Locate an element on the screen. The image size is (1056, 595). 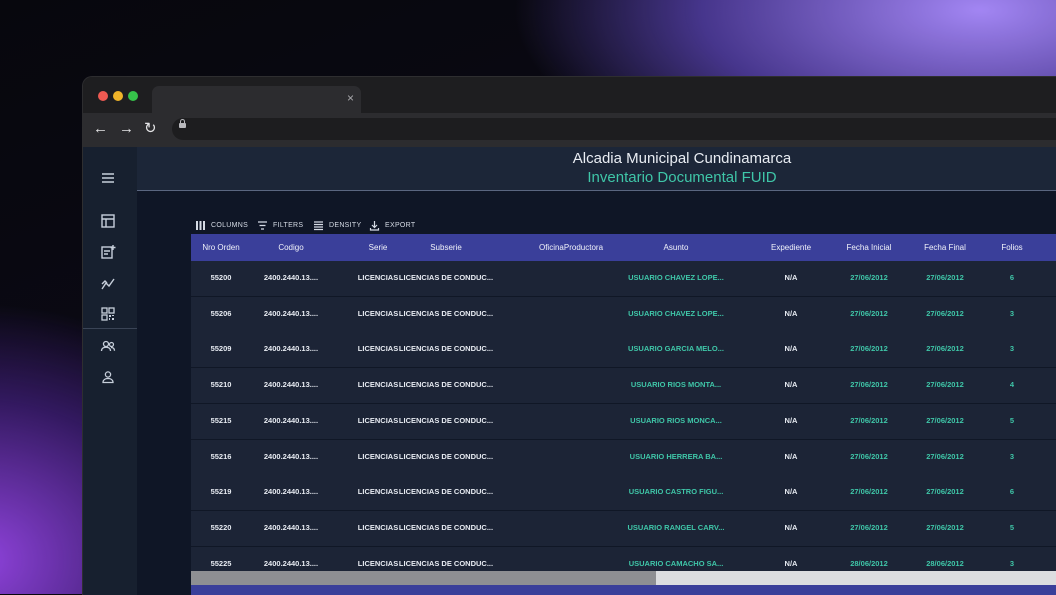
page-subtitle: Inventario Documental FUID is located at coordinates (682, 177).